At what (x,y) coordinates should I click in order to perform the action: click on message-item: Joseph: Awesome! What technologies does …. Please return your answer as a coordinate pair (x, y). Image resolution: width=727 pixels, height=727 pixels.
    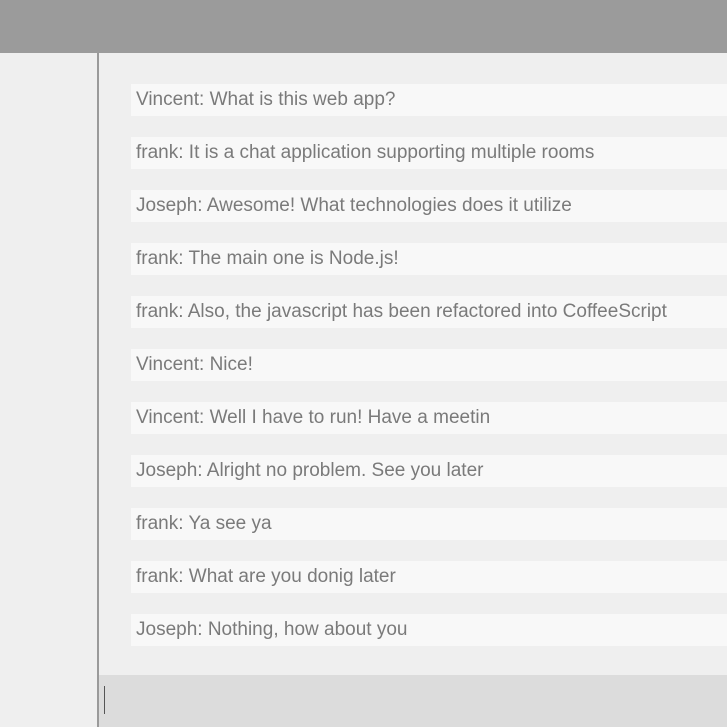
    Looking at the image, I should click on (429, 206).